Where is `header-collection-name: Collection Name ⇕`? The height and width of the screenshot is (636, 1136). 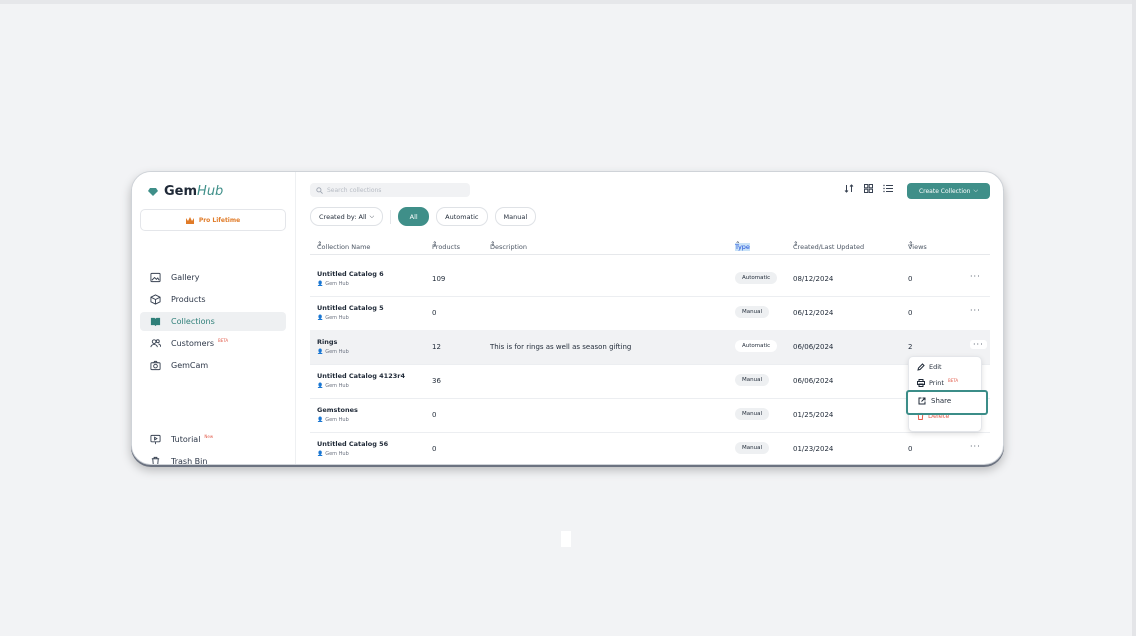 header-collection-name: Collection Name ⇕ is located at coordinates (343, 245).